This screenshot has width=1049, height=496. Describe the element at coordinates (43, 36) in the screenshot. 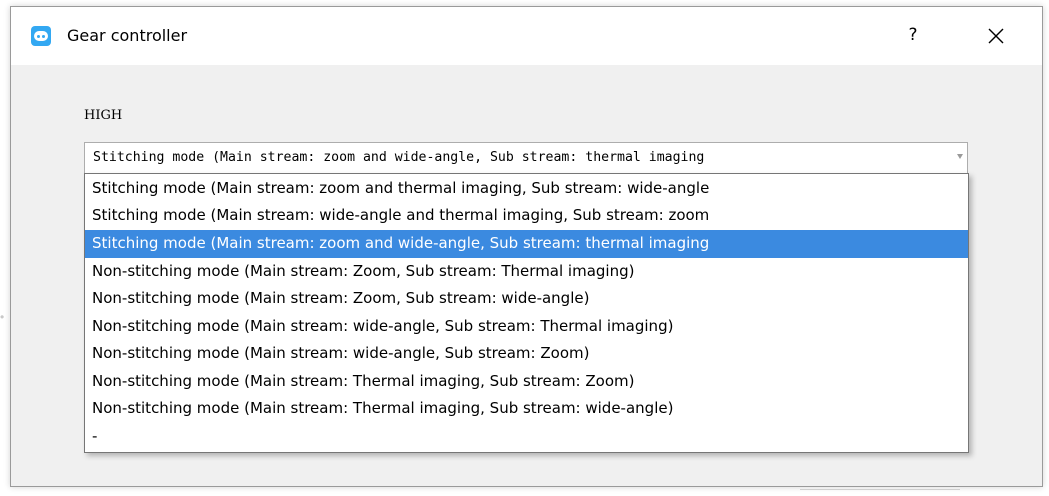

I see `robot-eye-right` at that location.